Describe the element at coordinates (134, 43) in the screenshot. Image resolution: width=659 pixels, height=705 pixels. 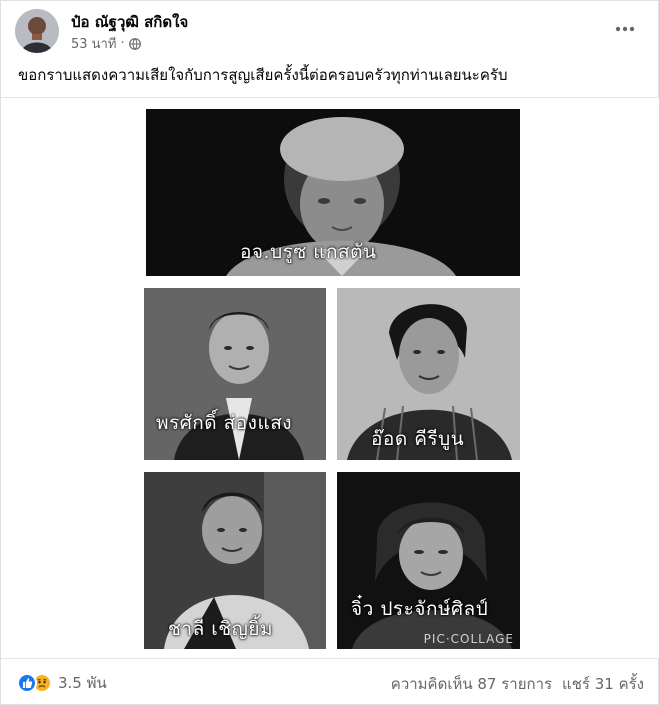
I see `globe-icon` at that location.